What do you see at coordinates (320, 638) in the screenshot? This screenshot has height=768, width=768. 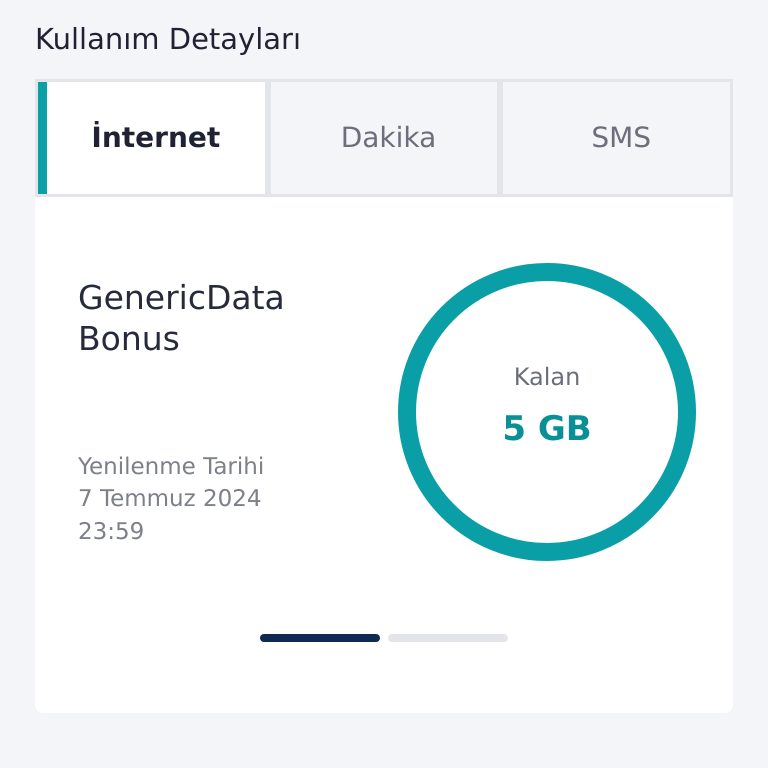 I see `page-indicator` at bounding box center [320, 638].